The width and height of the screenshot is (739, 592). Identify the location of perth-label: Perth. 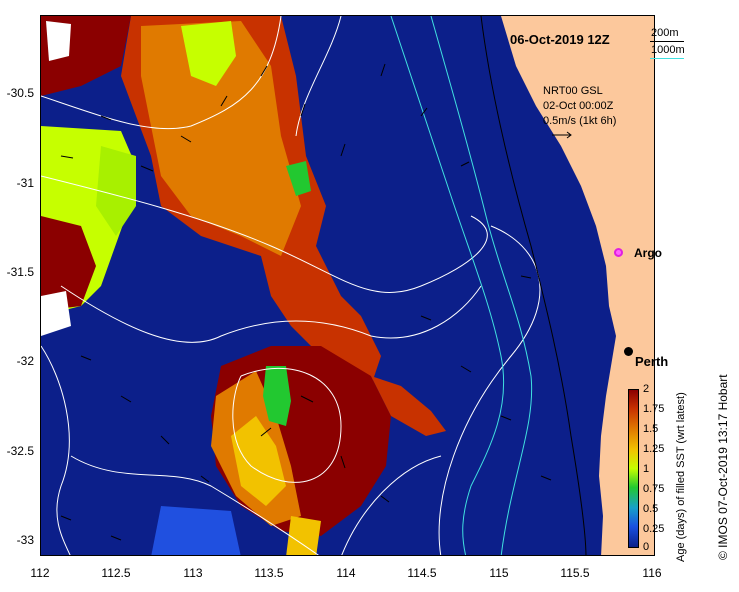
(652, 361).